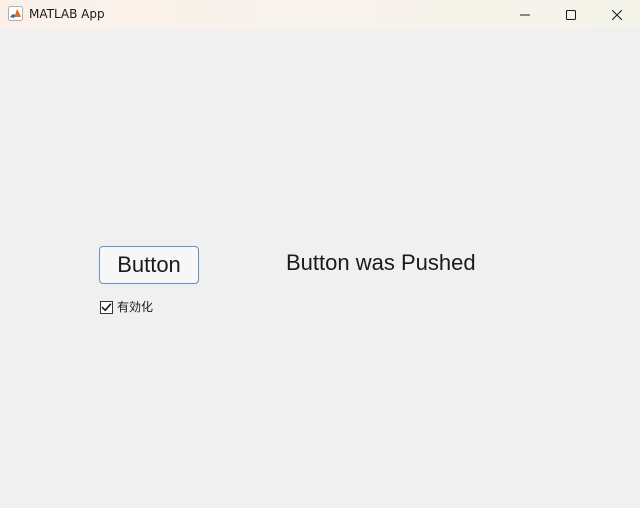 This screenshot has height=508, width=640. I want to click on window-title: MATLAB App, so click(67, 14).